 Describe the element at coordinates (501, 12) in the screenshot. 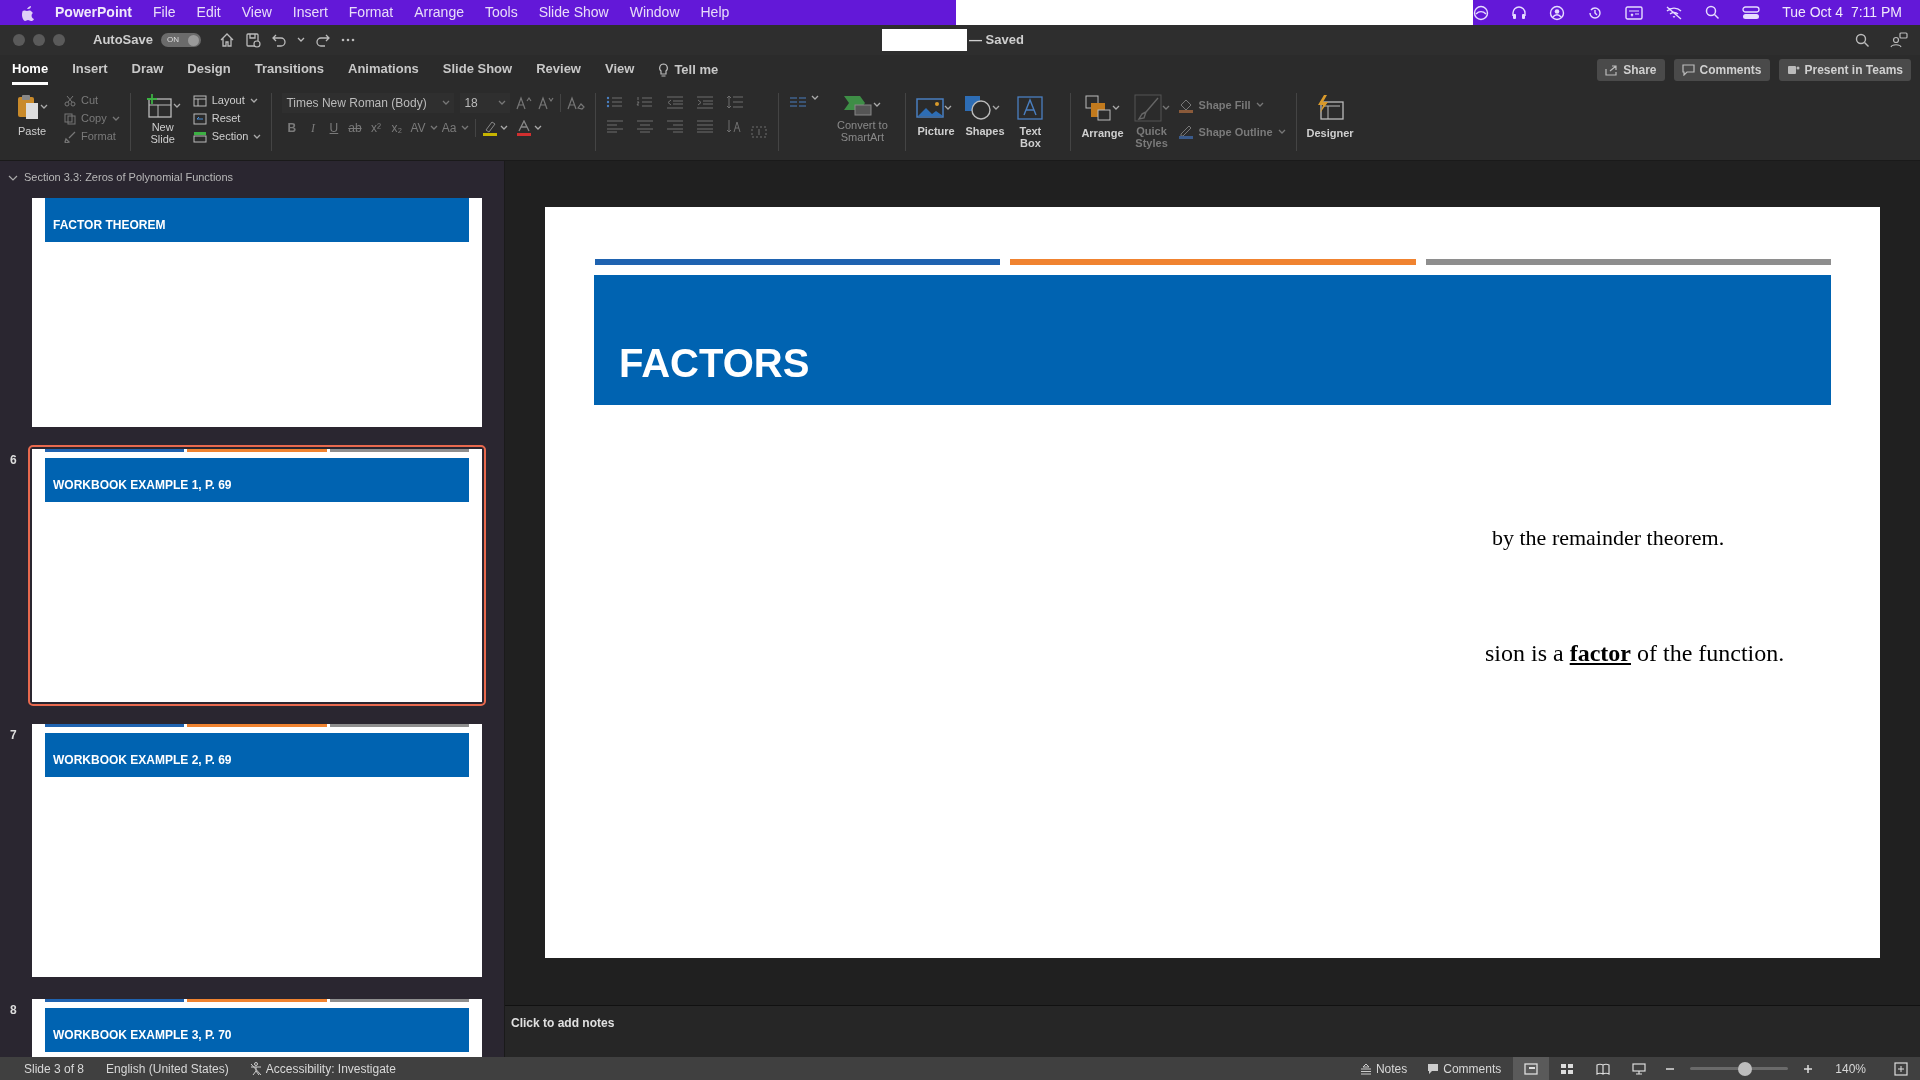

I see `menu-item: Tools` at that location.